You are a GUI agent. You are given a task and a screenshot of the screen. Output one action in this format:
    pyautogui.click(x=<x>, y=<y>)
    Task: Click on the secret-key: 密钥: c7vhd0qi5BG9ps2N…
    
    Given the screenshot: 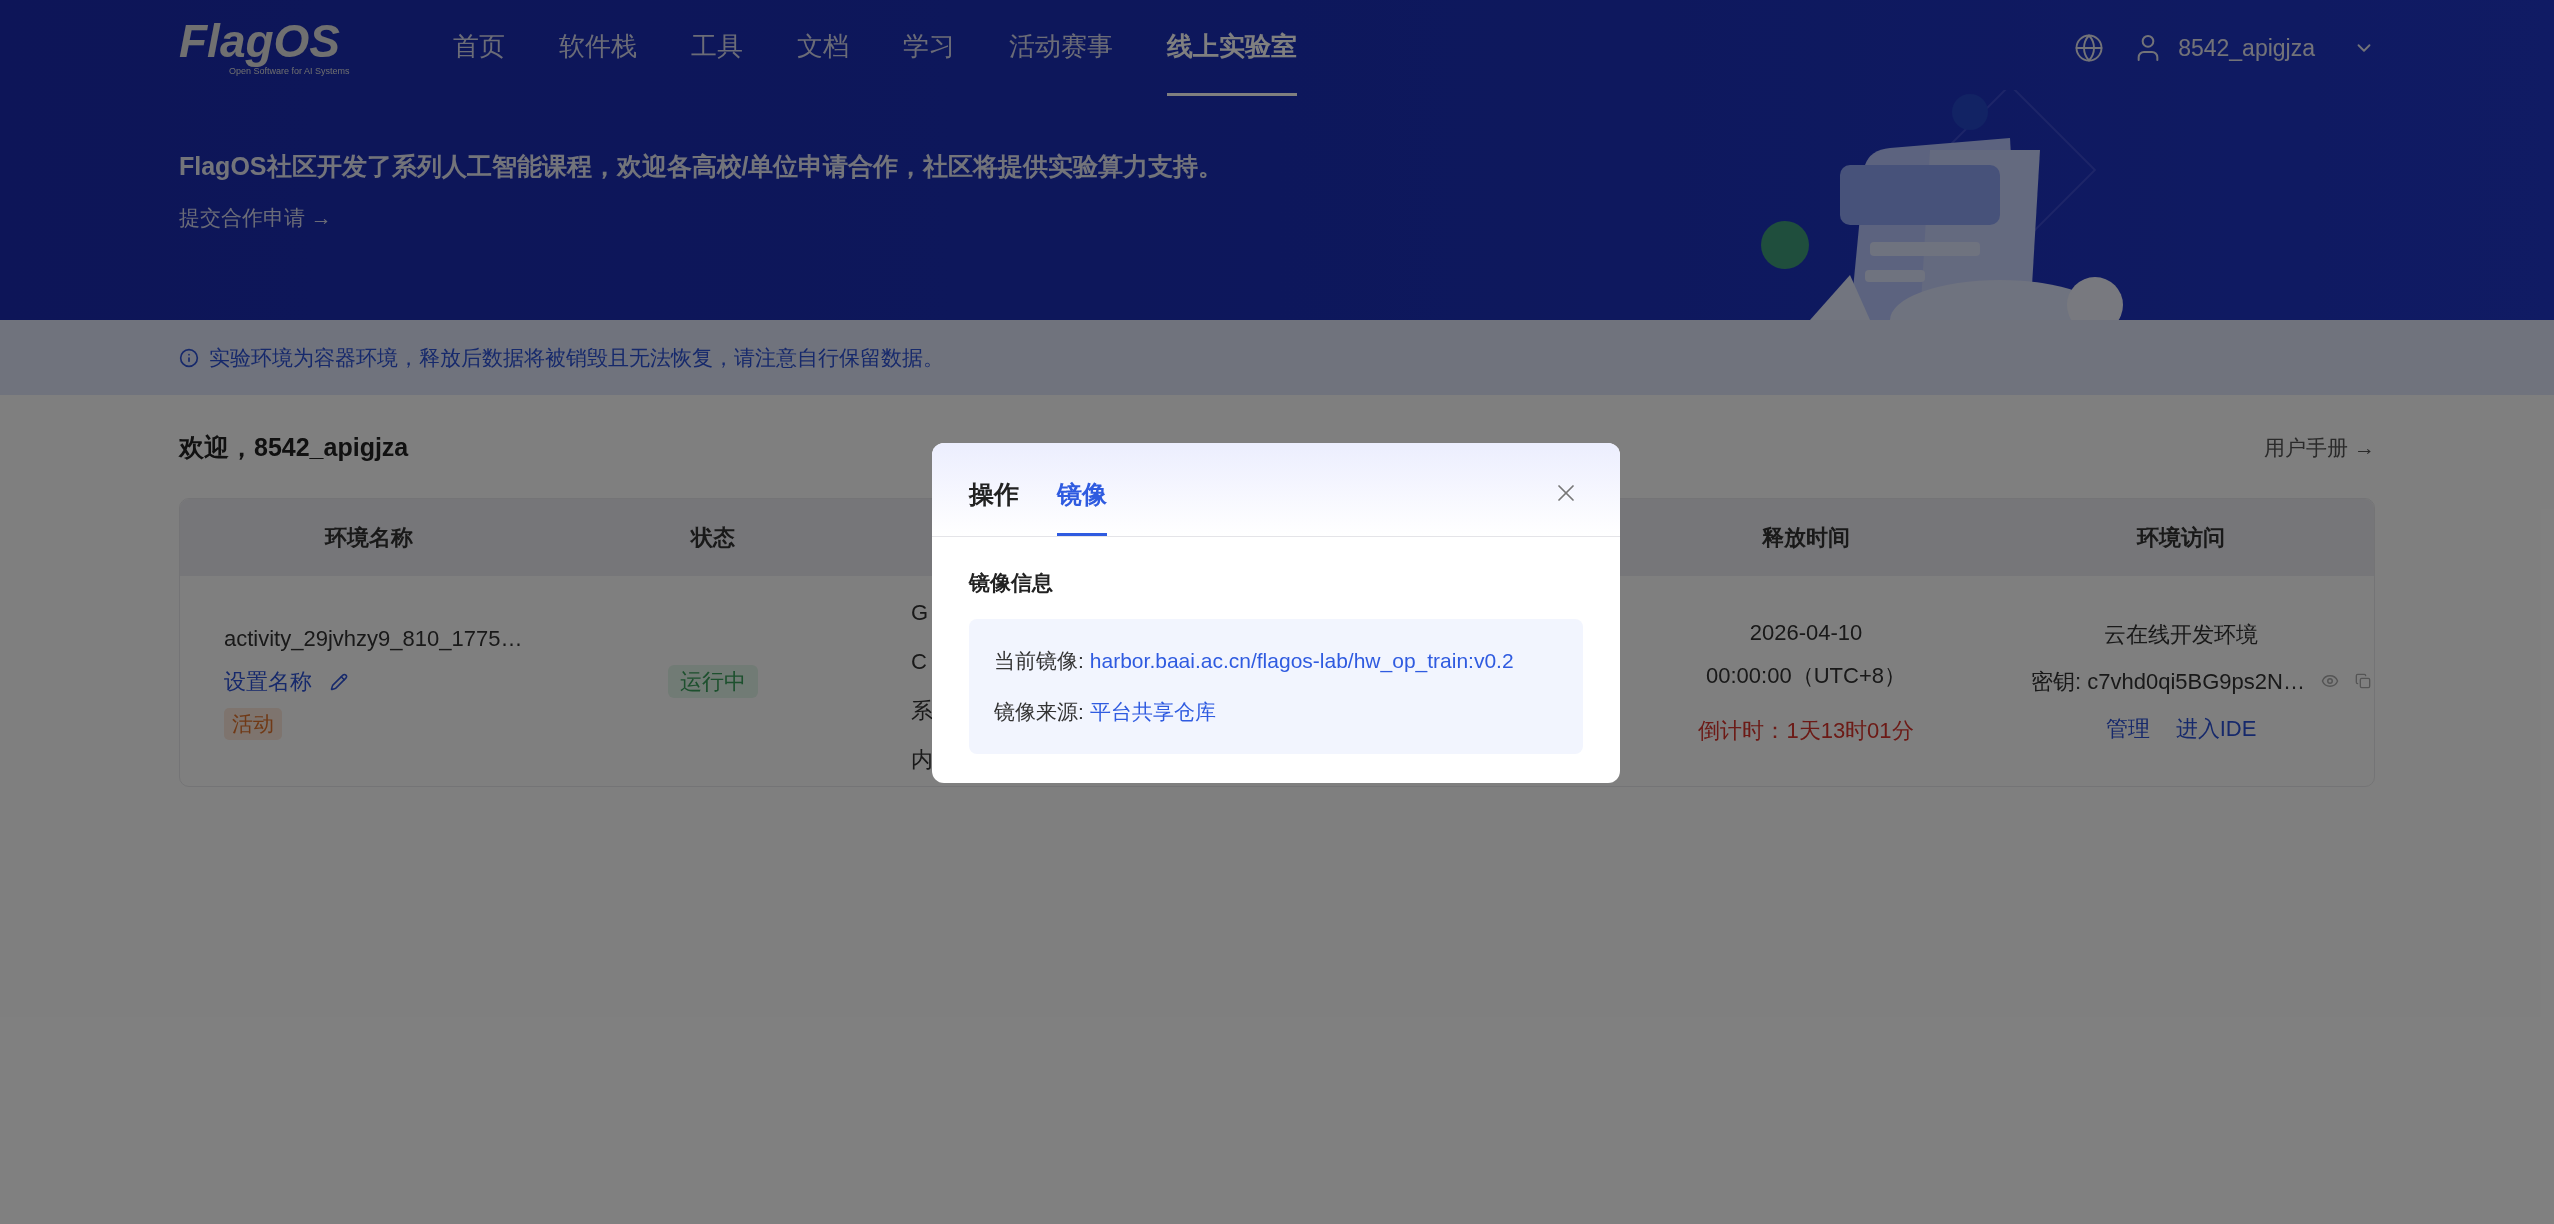 What is the action you would take?
    pyautogui.click(x=2168, y=681)
    